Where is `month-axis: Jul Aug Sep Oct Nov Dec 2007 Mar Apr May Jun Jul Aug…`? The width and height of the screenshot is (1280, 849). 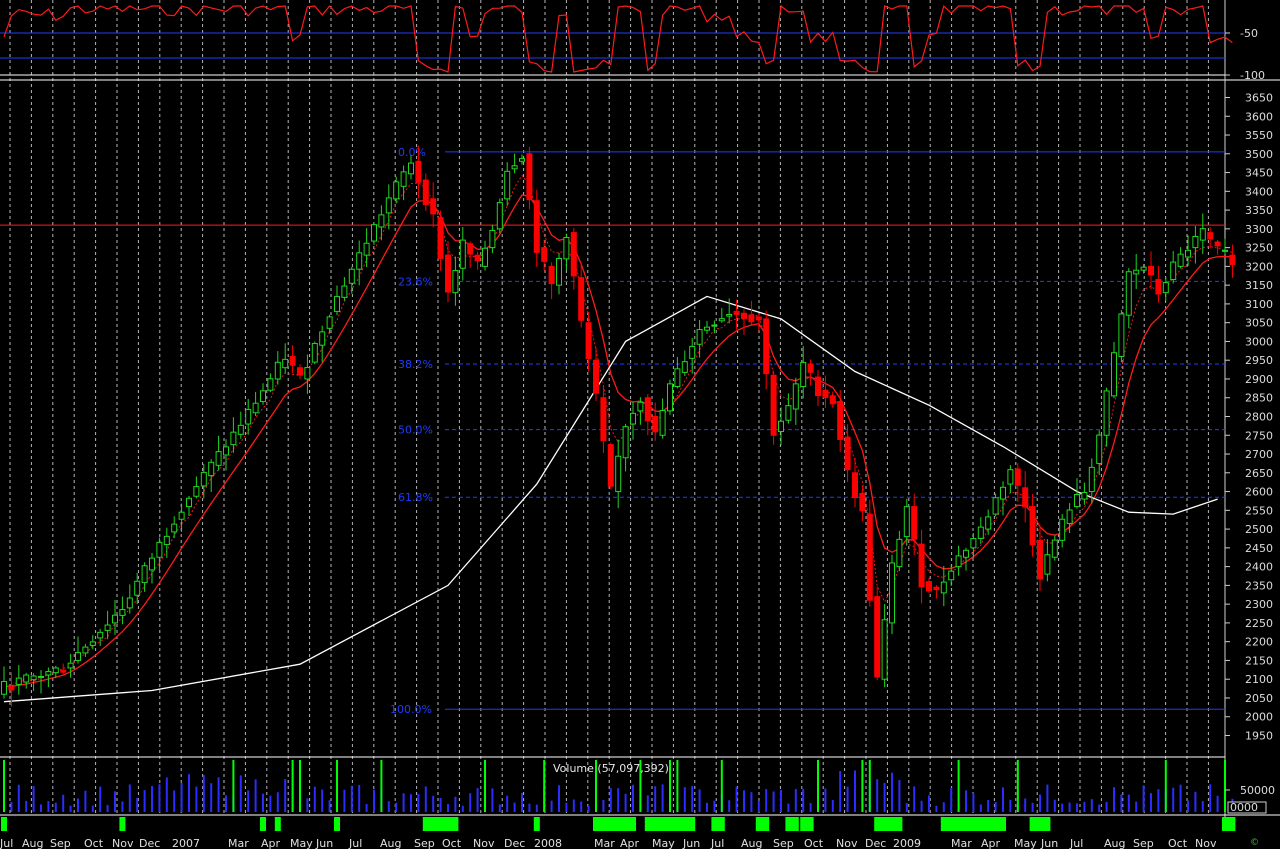 month-axis: Jul Aug Sep Oct Nov Dec 2007 Mar Apr May Jun Jul Aug… is located at coordinates (608, 843).